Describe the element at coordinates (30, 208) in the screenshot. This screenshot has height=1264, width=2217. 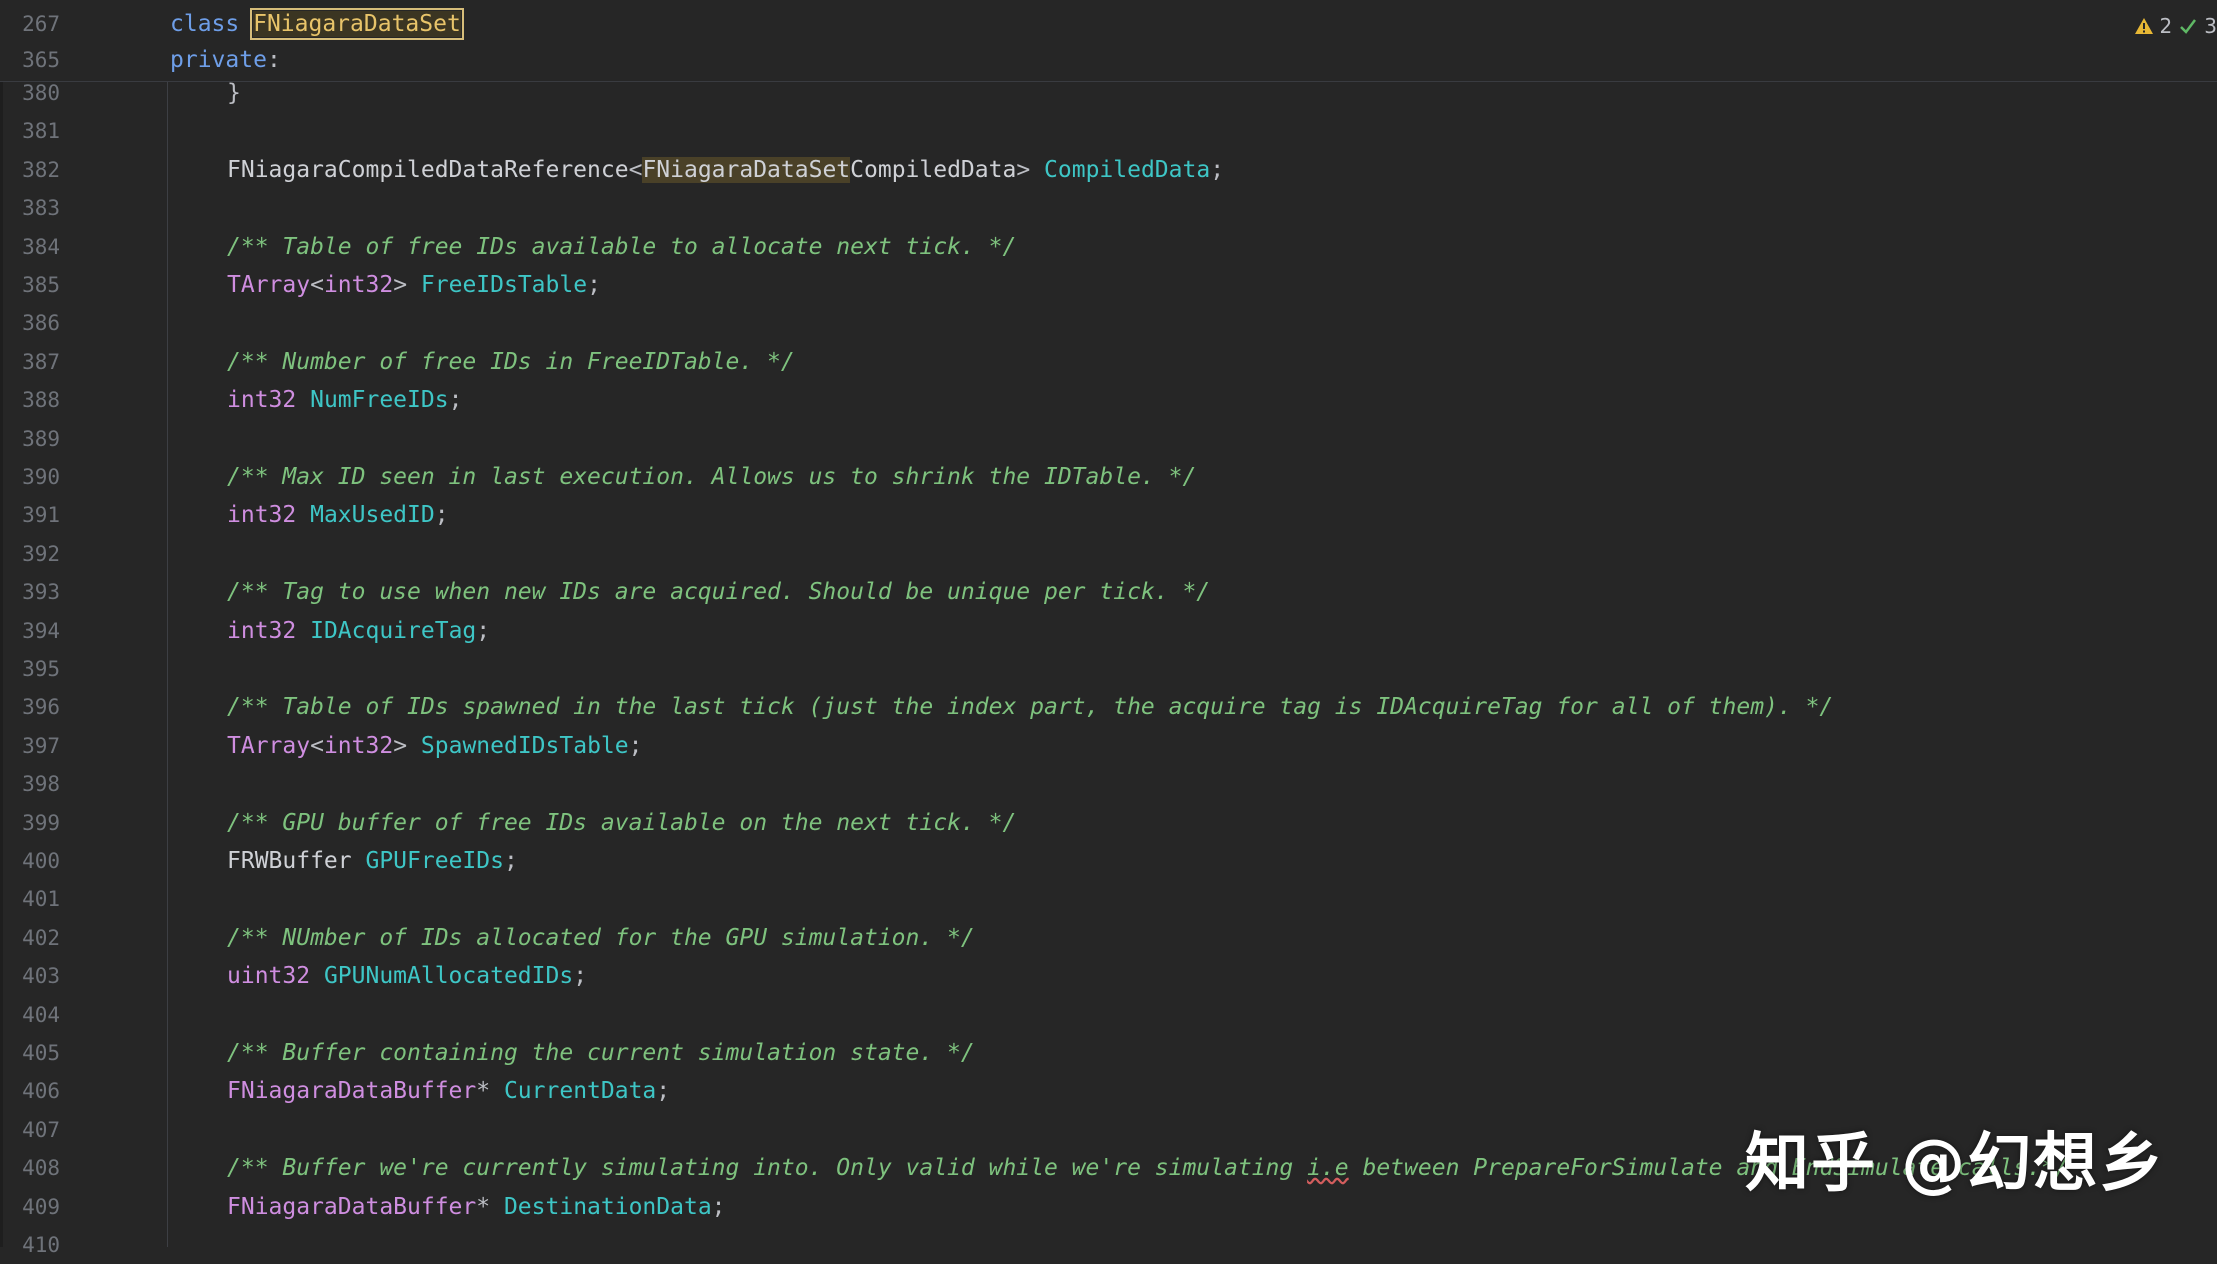
I see `line-number: 383` at that location.